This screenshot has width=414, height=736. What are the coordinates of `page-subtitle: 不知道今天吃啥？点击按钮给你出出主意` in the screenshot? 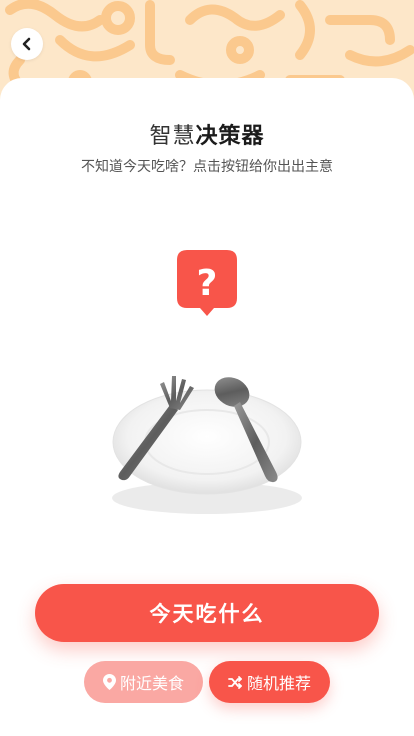 It's located at (207, 167).